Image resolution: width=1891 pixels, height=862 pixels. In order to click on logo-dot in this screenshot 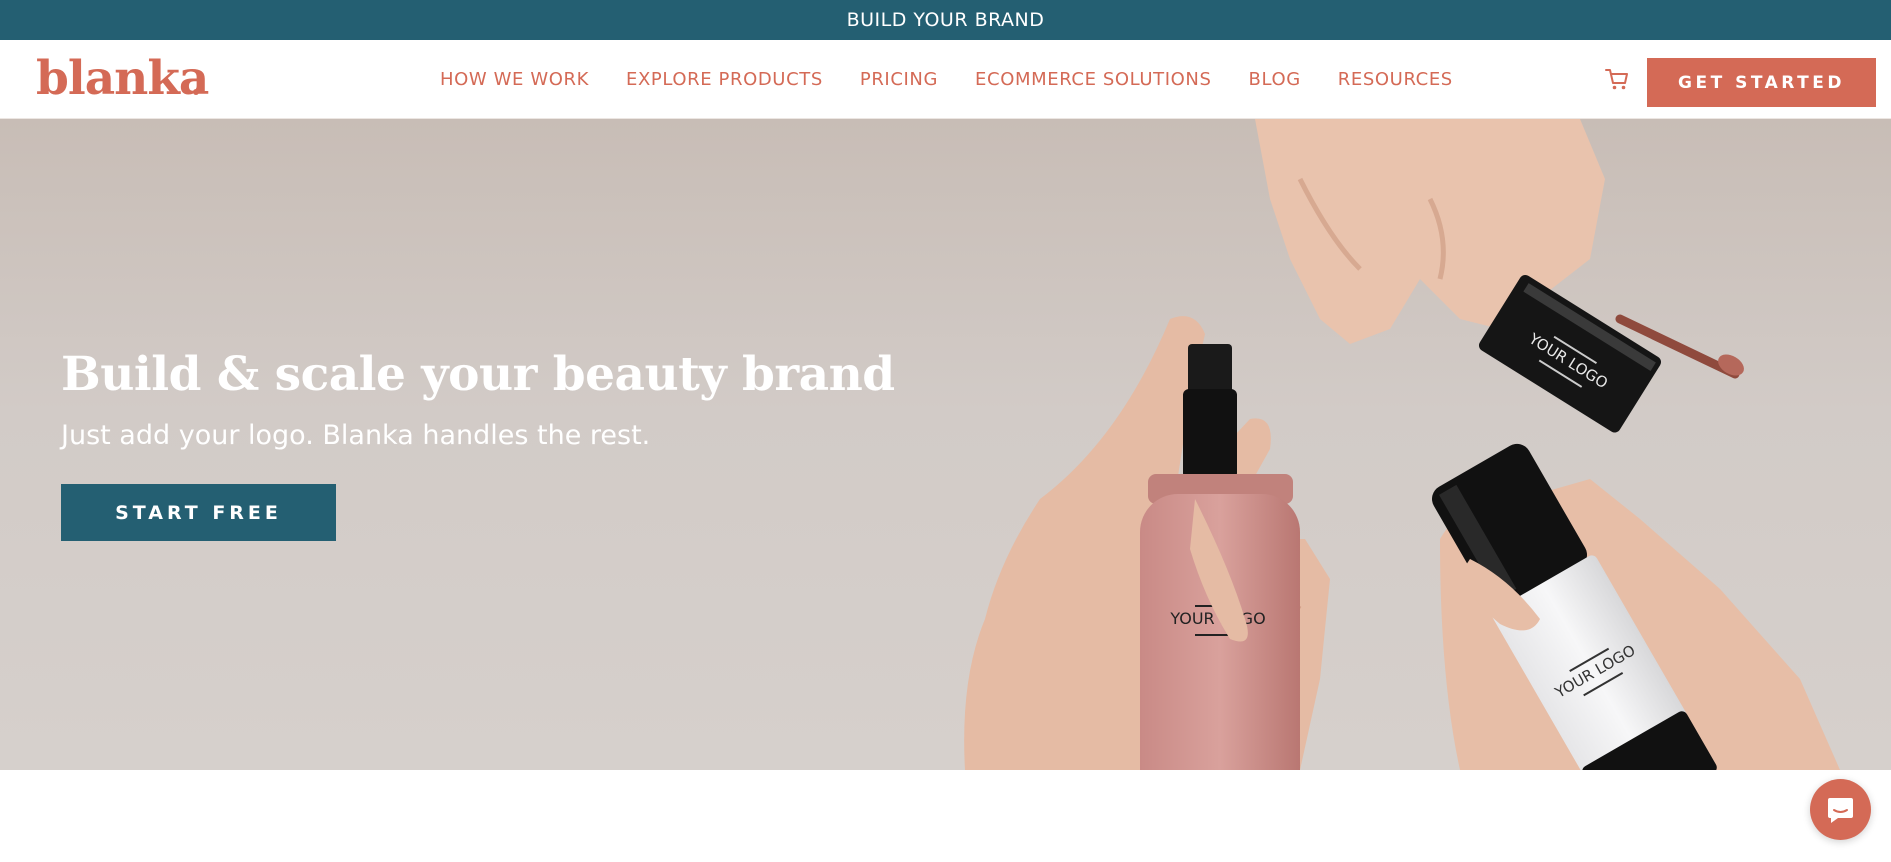, I will do `click(196, 92)`.